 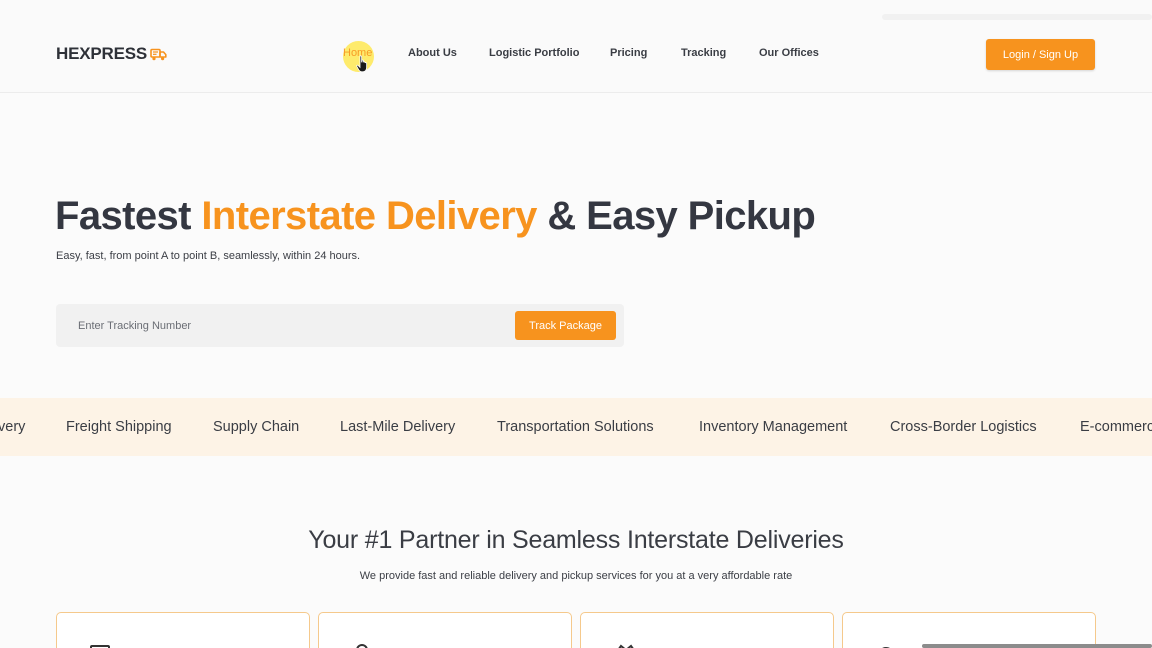 I want to click on marquee-item: E-commerc, so click(x=1116, y=427).